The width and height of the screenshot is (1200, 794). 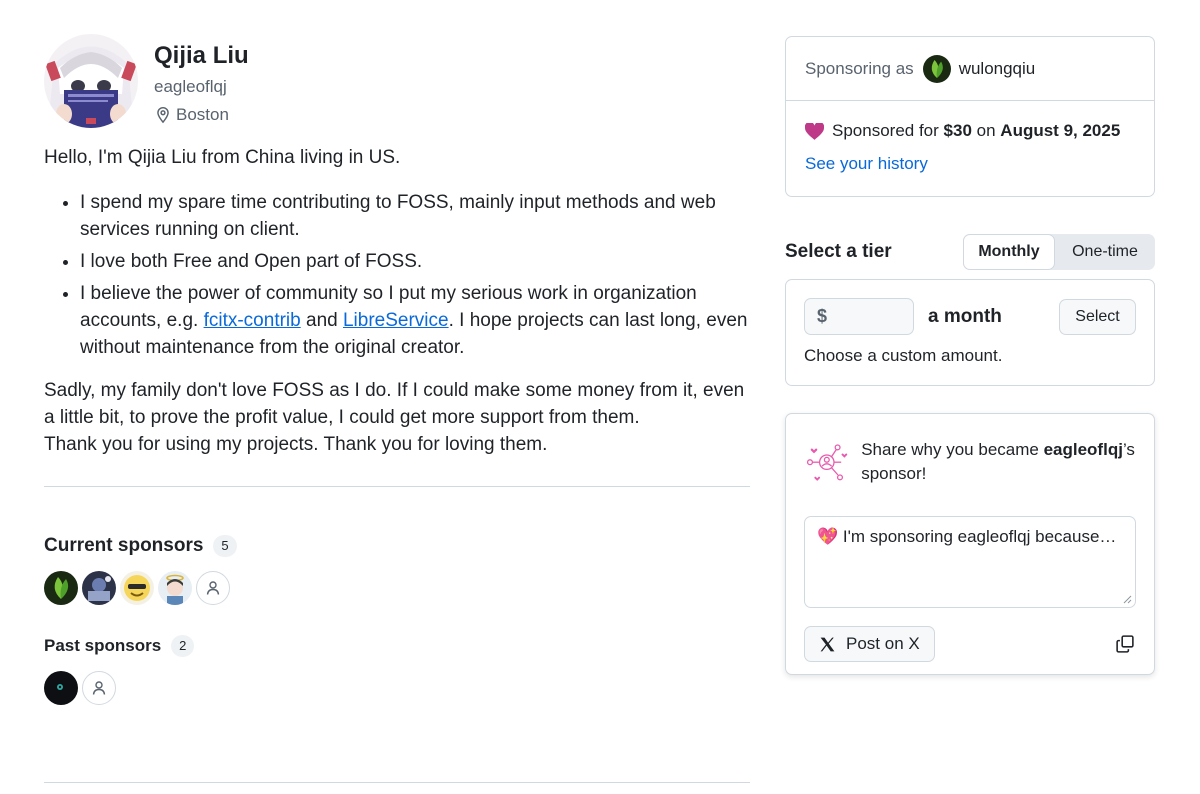 I want to click on heart-icon, so click(x=814, y=131).